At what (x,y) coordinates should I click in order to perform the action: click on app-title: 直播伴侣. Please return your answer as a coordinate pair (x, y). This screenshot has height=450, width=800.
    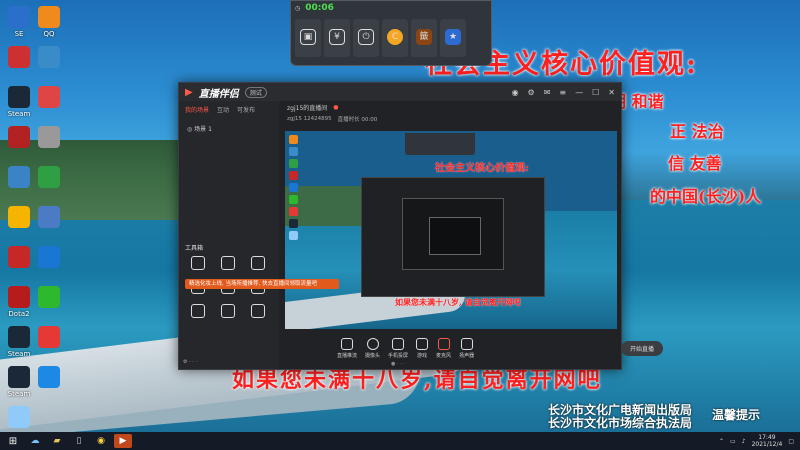
    Looking at the image, I should click on (218, 94).